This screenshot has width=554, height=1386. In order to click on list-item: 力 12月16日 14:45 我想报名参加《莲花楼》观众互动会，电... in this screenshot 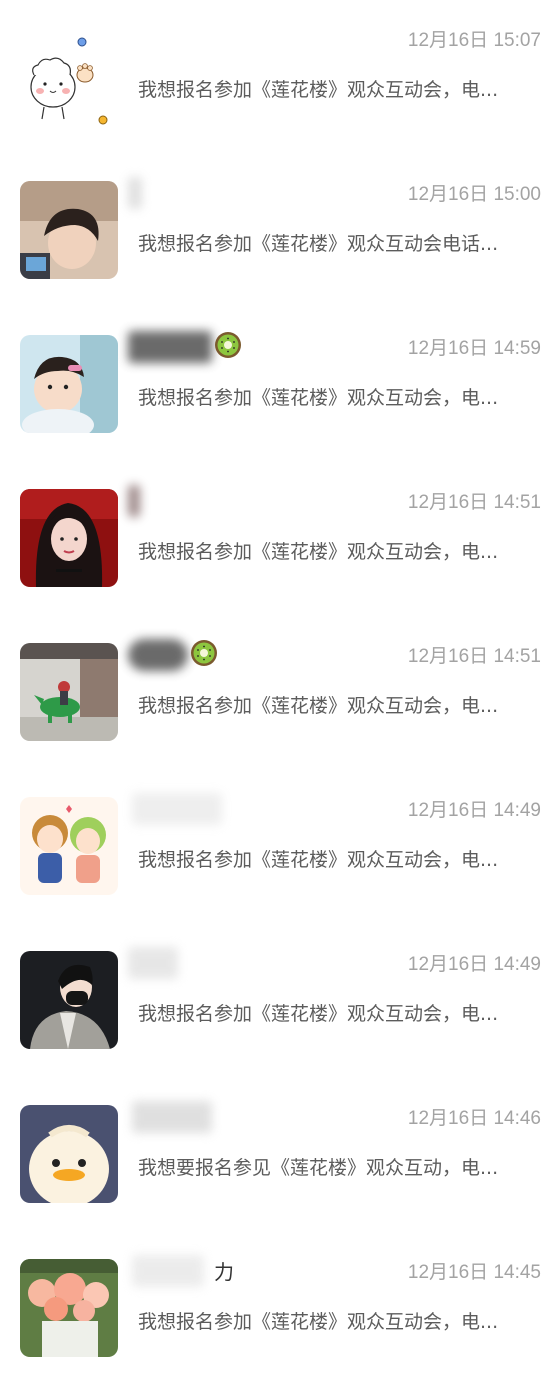, I will do `click(277, 1309)`.